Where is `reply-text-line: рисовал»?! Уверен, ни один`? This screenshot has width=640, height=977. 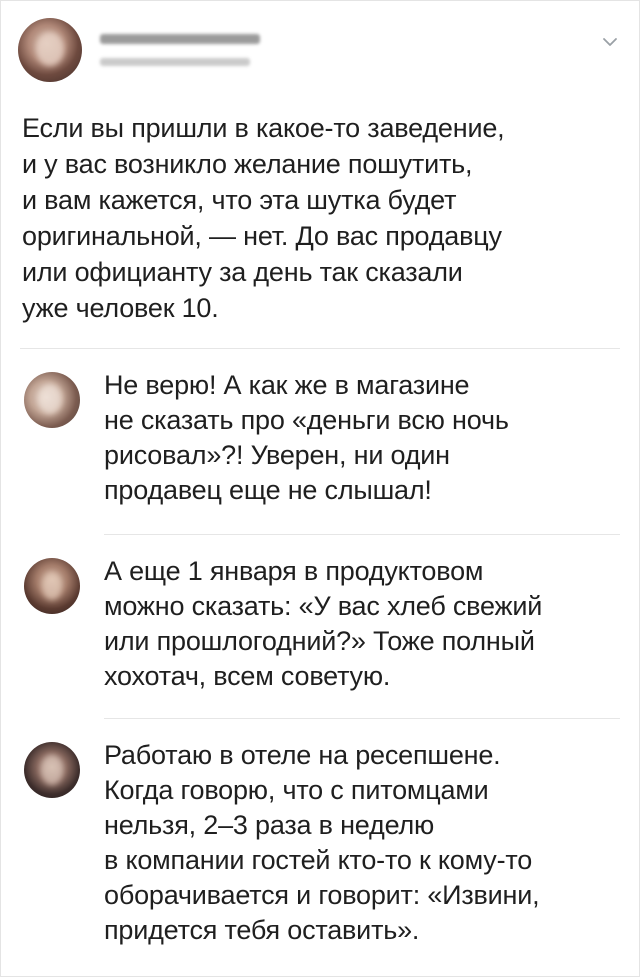 reply-text-line: рисовал»?! Уверен, ни один is located at coordinates (277, 455).